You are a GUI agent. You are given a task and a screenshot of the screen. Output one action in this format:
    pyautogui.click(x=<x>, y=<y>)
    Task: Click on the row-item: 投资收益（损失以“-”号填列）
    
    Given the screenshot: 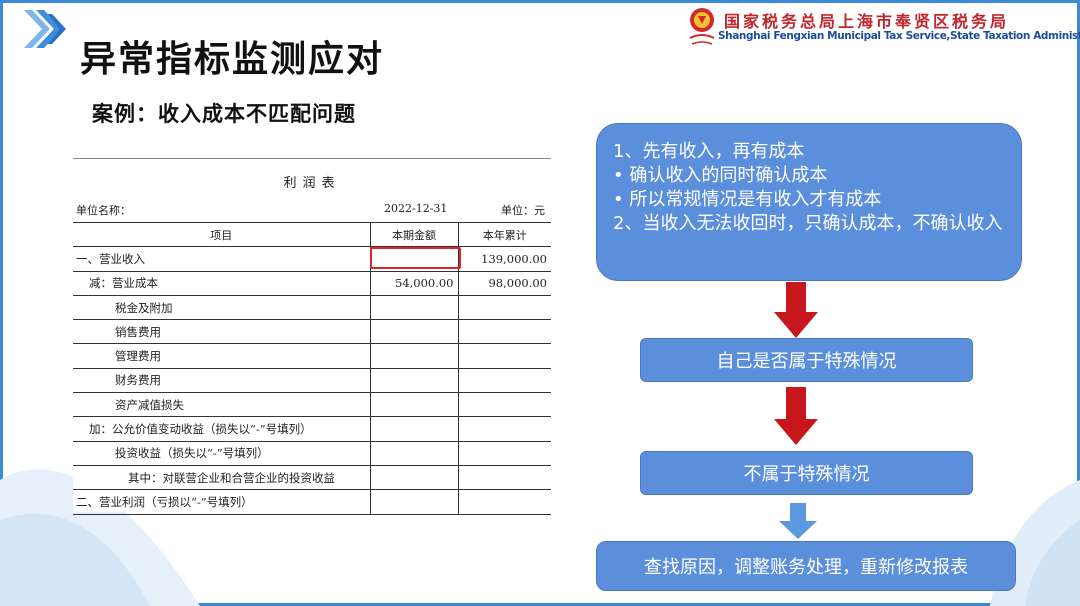 What is the action you would take?
    pyautogui.click(x=222, y=453)
    